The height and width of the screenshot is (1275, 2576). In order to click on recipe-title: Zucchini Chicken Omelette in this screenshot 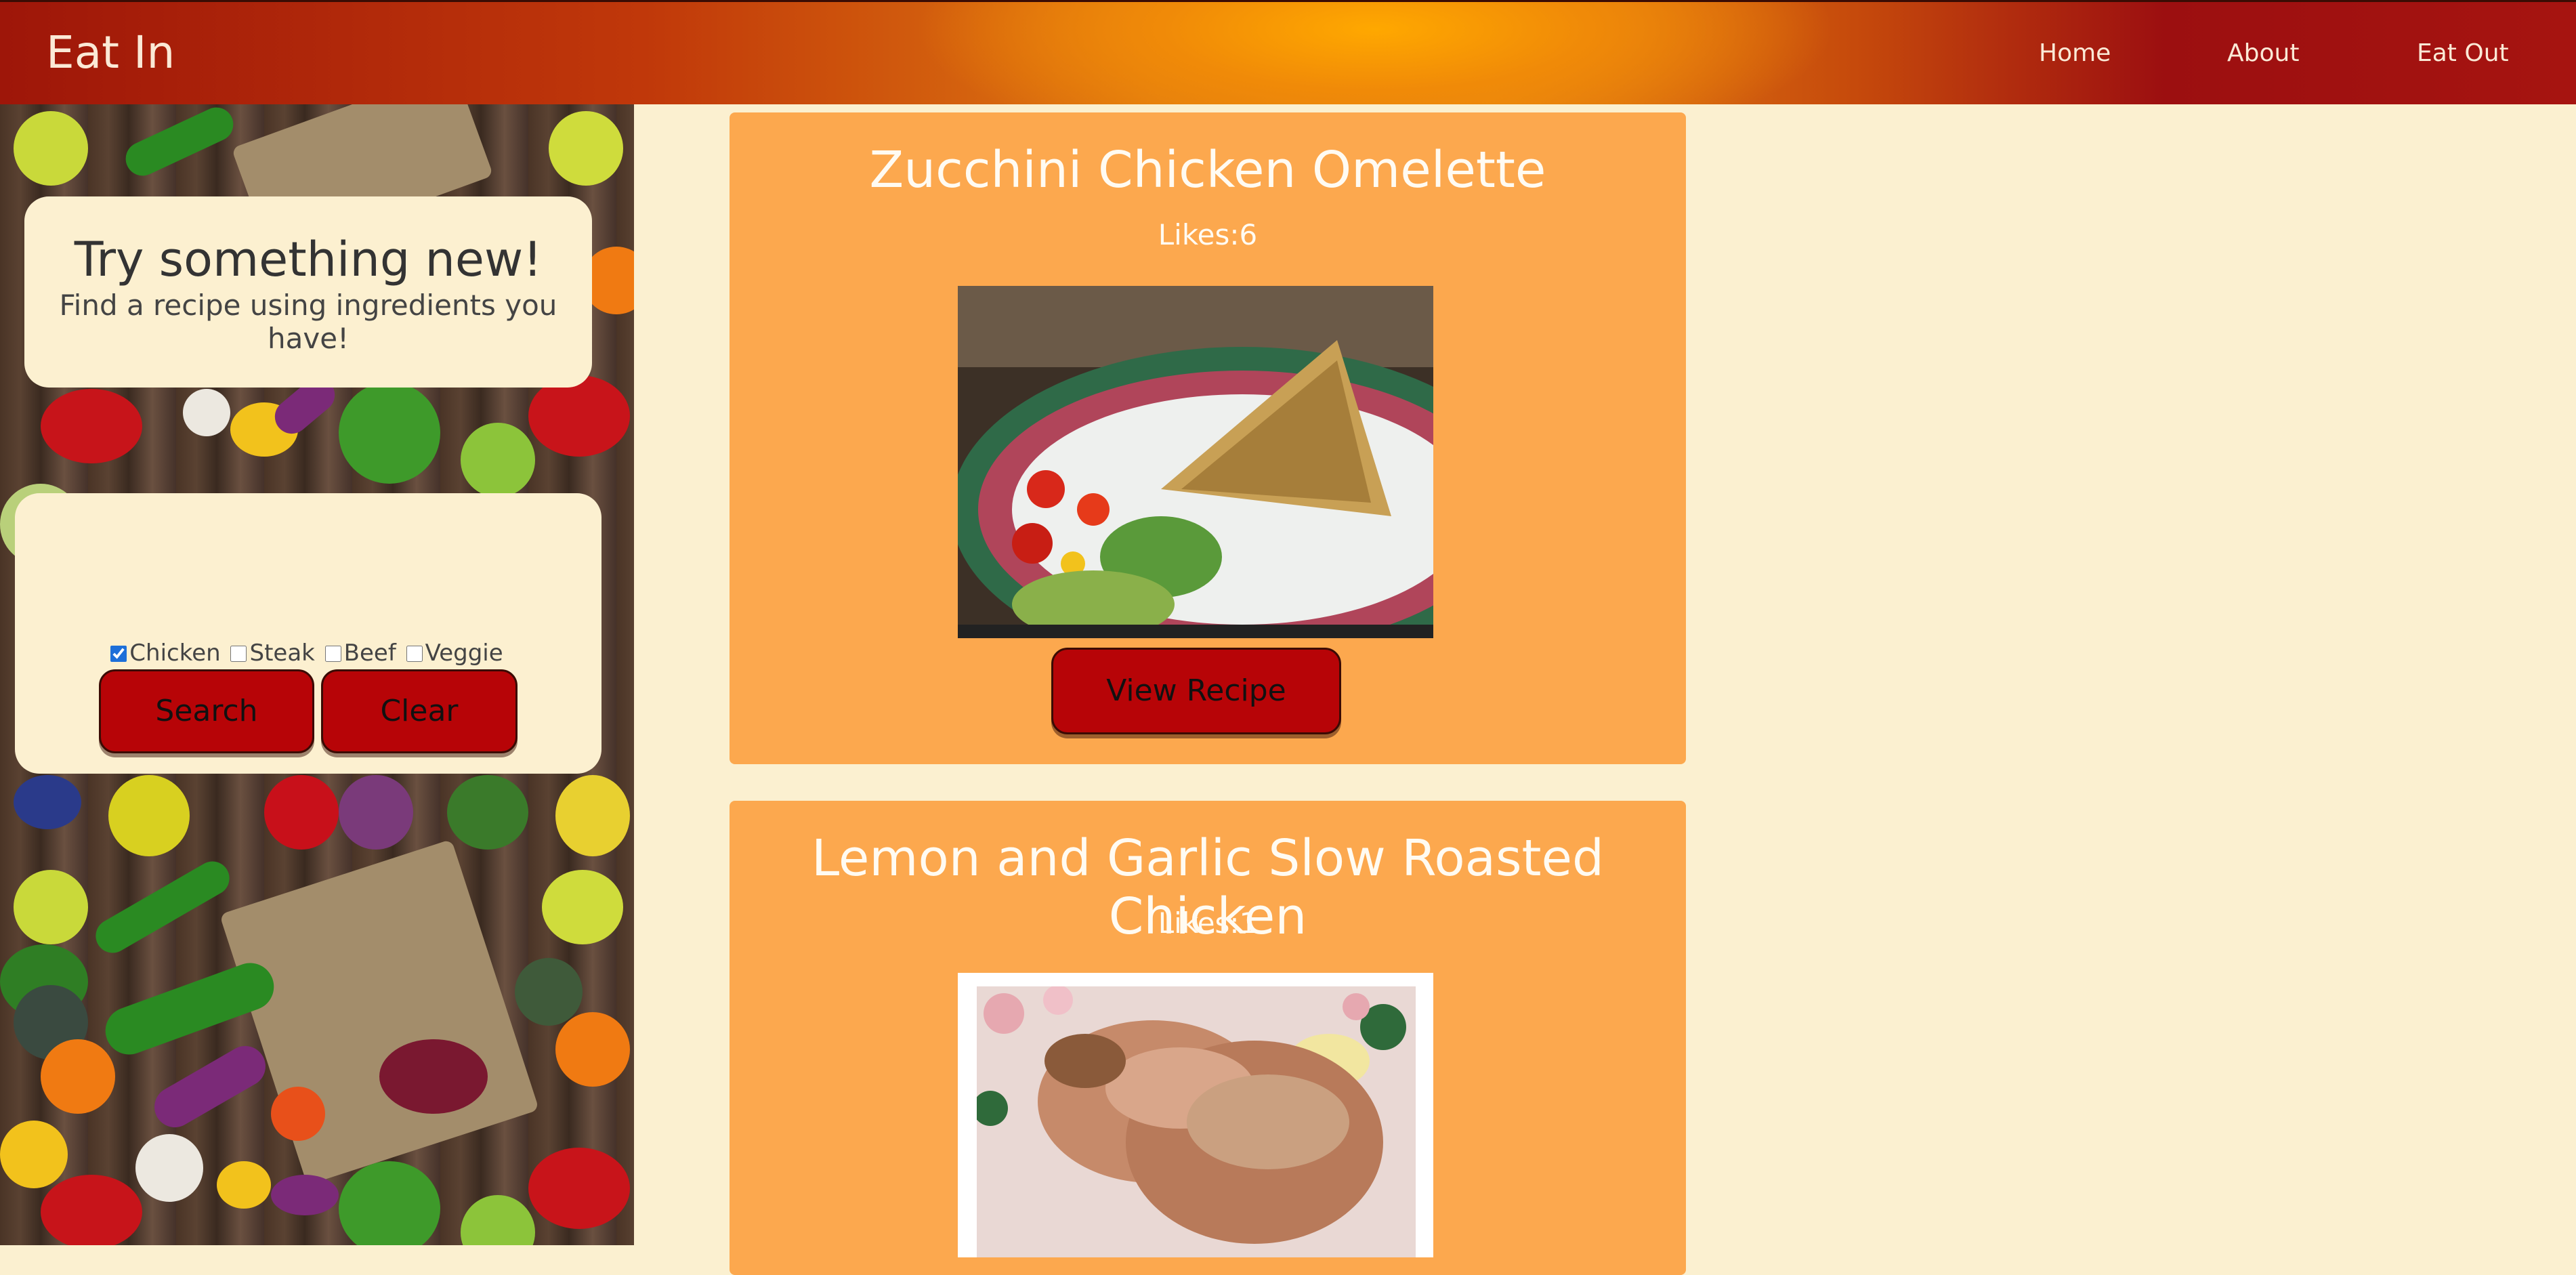, I will do `click(1207, 170)`.